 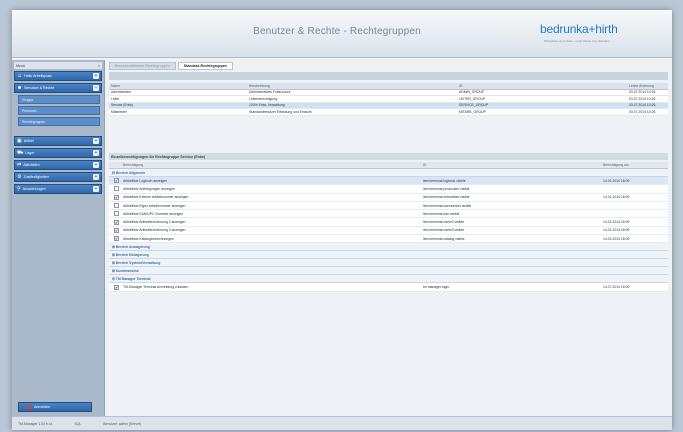 I want to click on users-icon: ☻, so click(x=20, y=87).